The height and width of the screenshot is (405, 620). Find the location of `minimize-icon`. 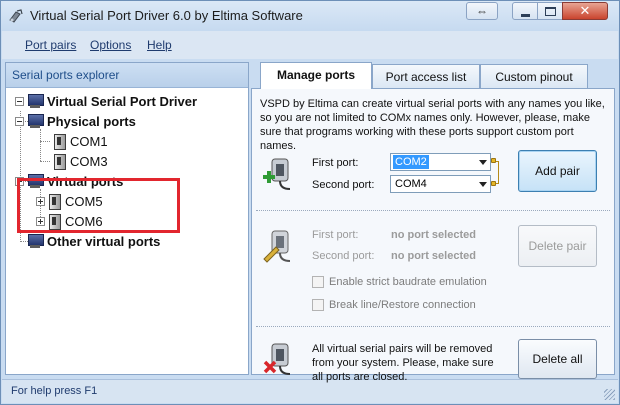

minimize-icon is located at coordinates (525, 15).